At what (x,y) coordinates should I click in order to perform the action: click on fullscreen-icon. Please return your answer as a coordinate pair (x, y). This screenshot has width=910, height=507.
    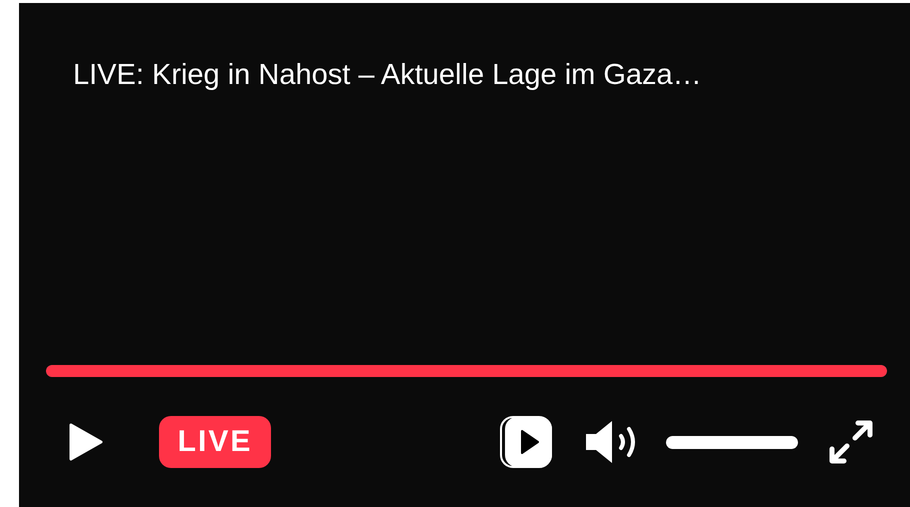
    Looking at the image, I should click on (851, 442).